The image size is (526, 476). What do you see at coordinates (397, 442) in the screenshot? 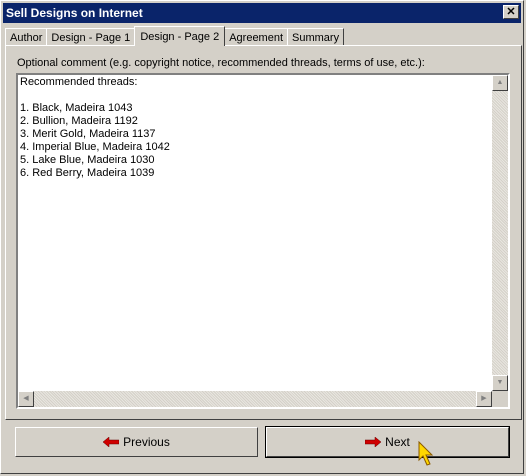
I see `next-label: Next` at bounding box center [397, 442].